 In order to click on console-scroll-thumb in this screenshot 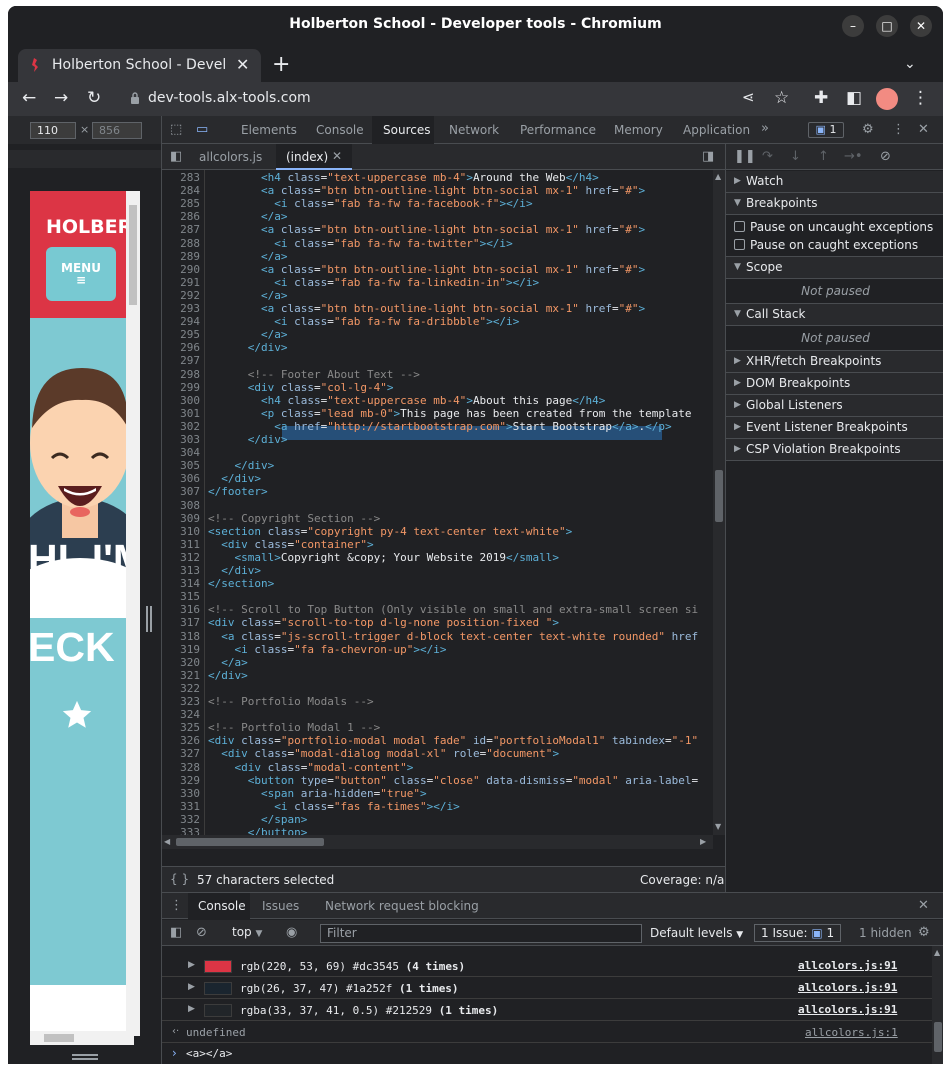, I will do `click(938, 1037)`.